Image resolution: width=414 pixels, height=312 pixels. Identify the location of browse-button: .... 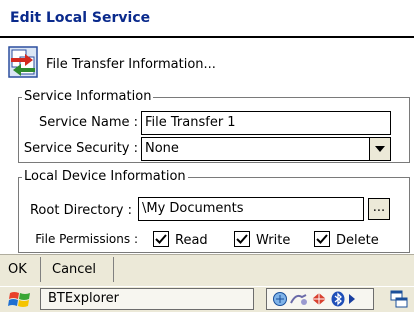
(379, 209).